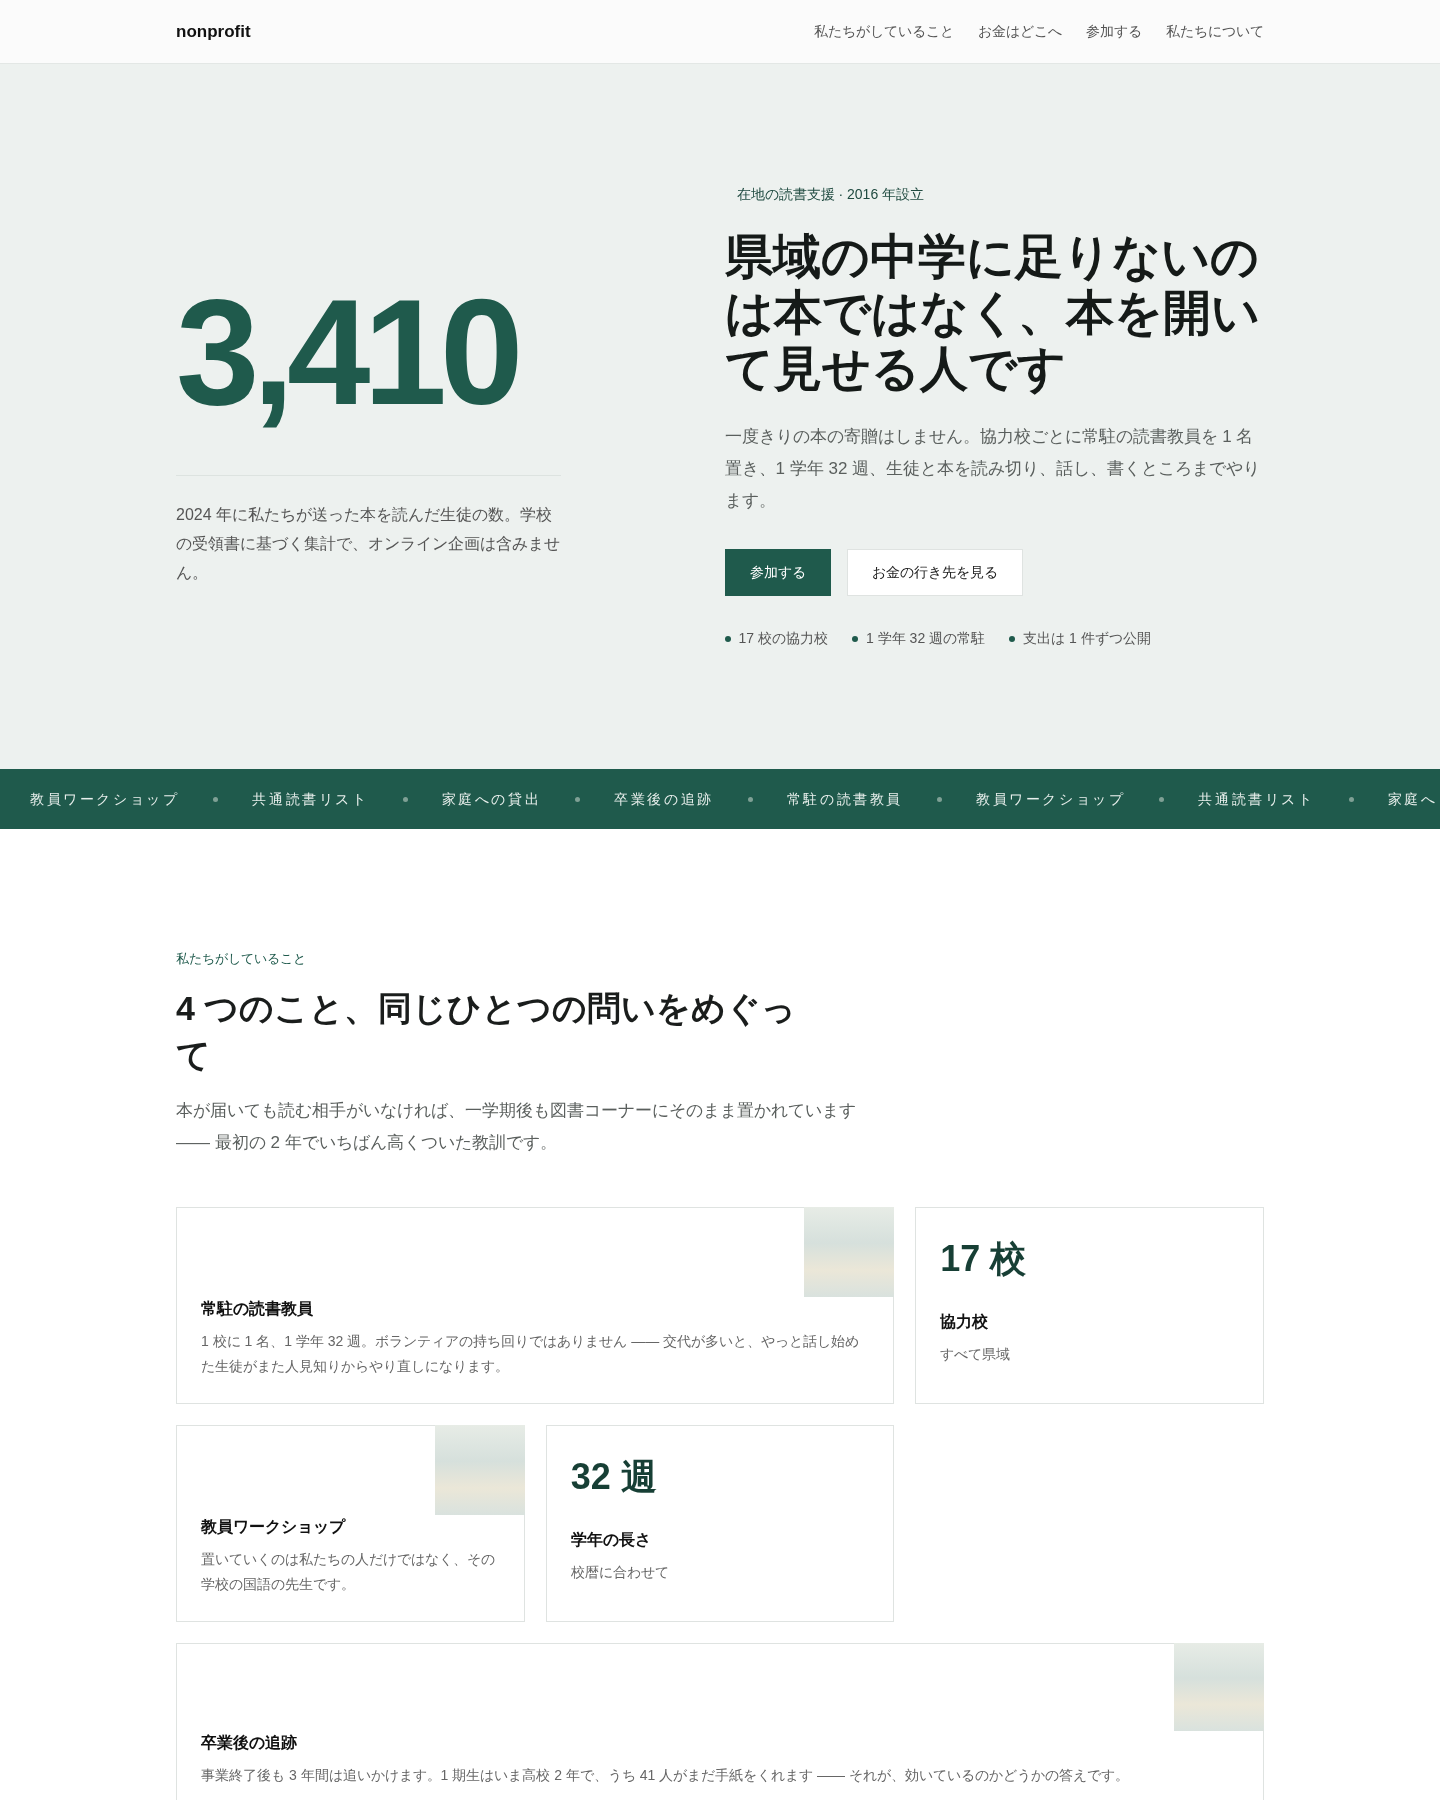 The image size is (1440, 1800). I want to click on card-title: 常駐の読書教員, so click(257, 1308).